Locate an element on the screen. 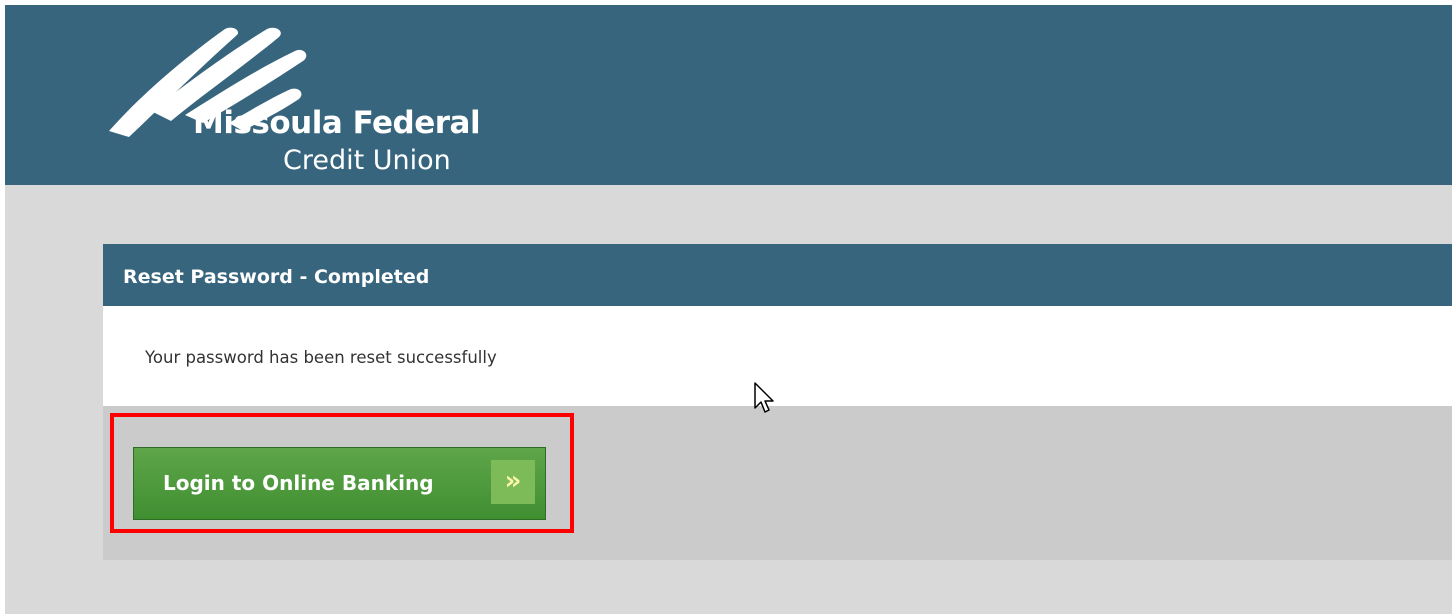  double-chevron-right-icon: » is located at coordinates (513, 482).